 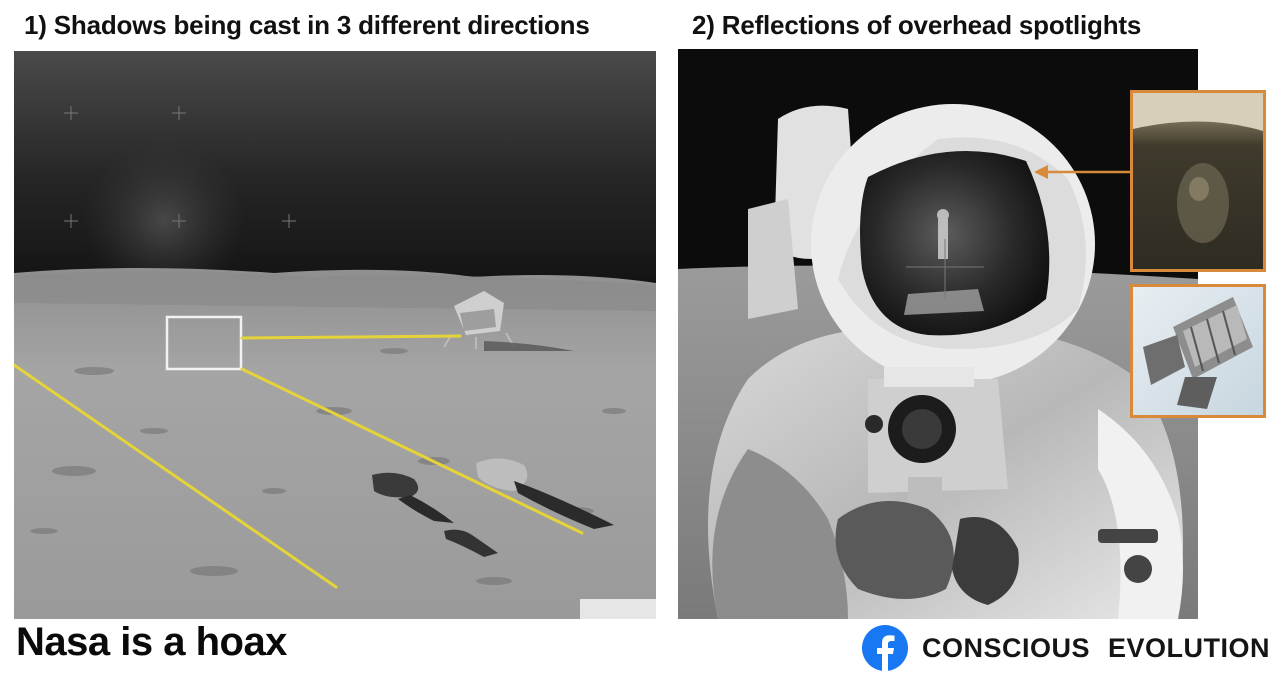 I want to click on spotlight-inset, so click(x=1198, y=351).